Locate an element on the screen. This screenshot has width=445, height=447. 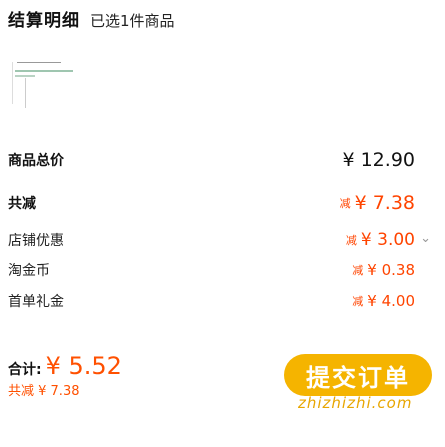
watermark: zhizhizhi.com is located at coordinates (355, 403).